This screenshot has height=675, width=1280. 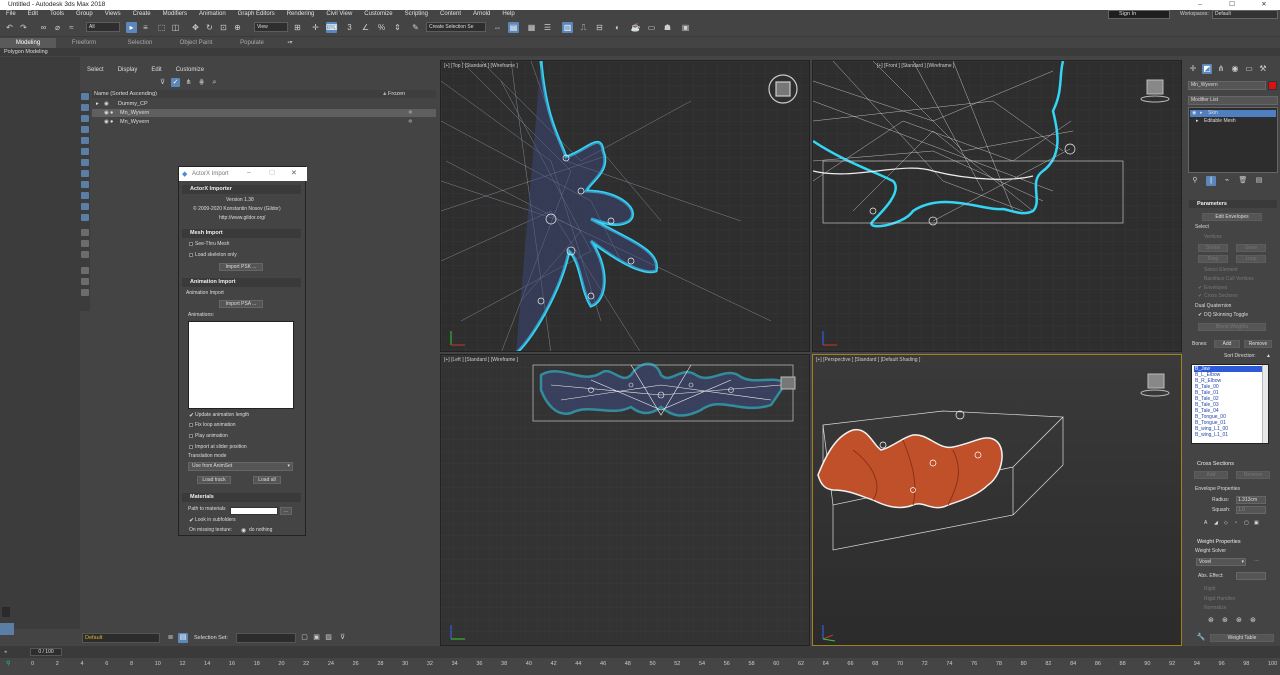 I want to click on normalize-checkbox: Normalize, so click(x=1215, y=608).